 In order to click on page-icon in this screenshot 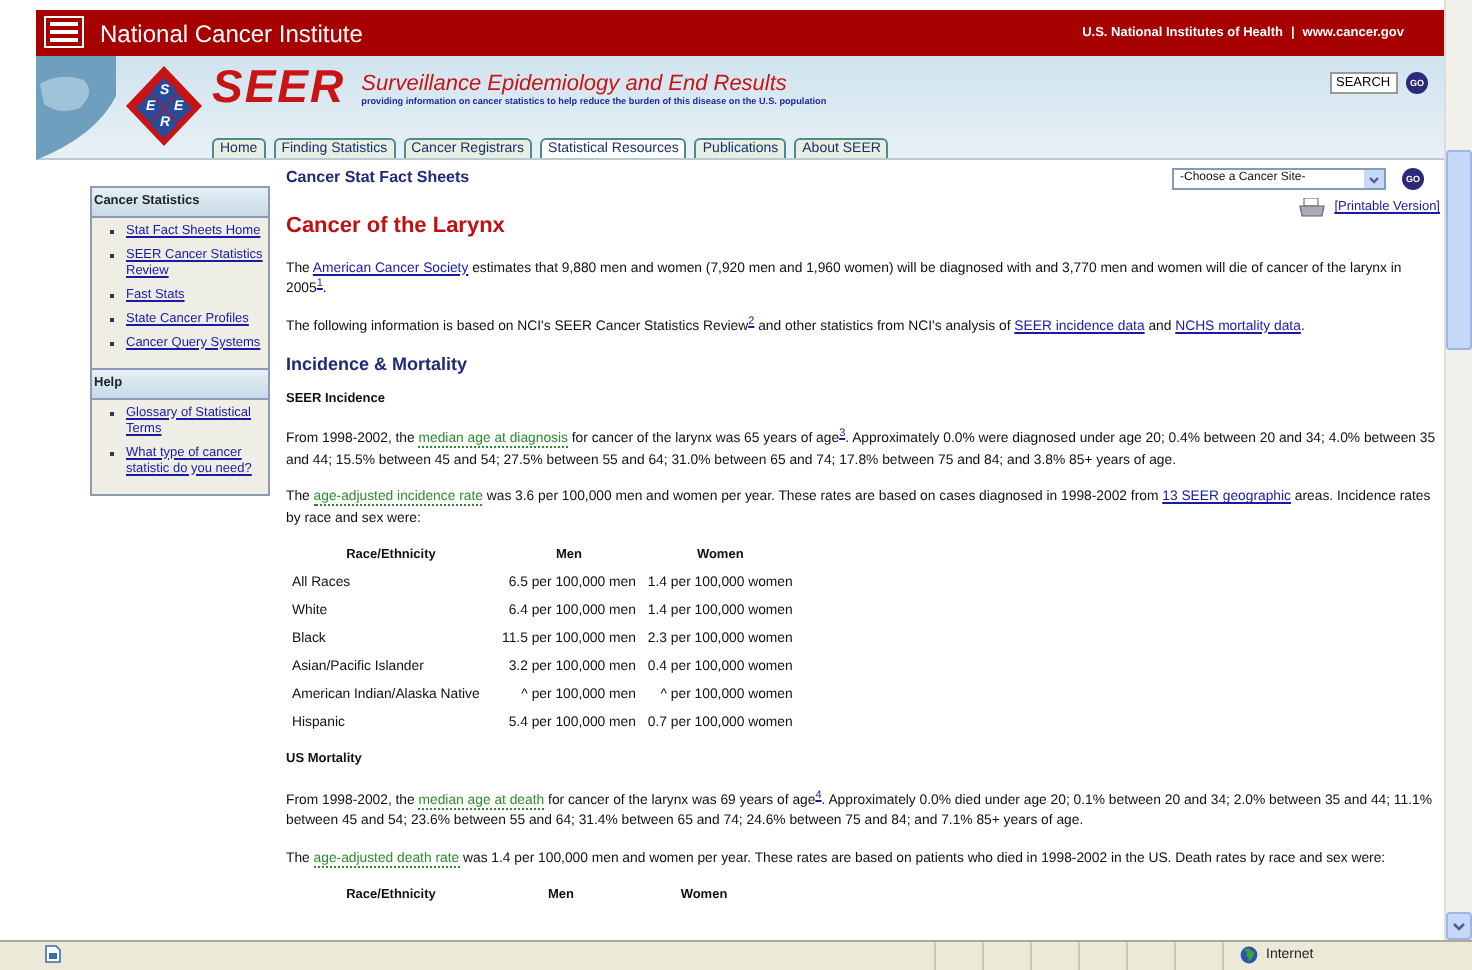, I will do `click(53, 956)`.